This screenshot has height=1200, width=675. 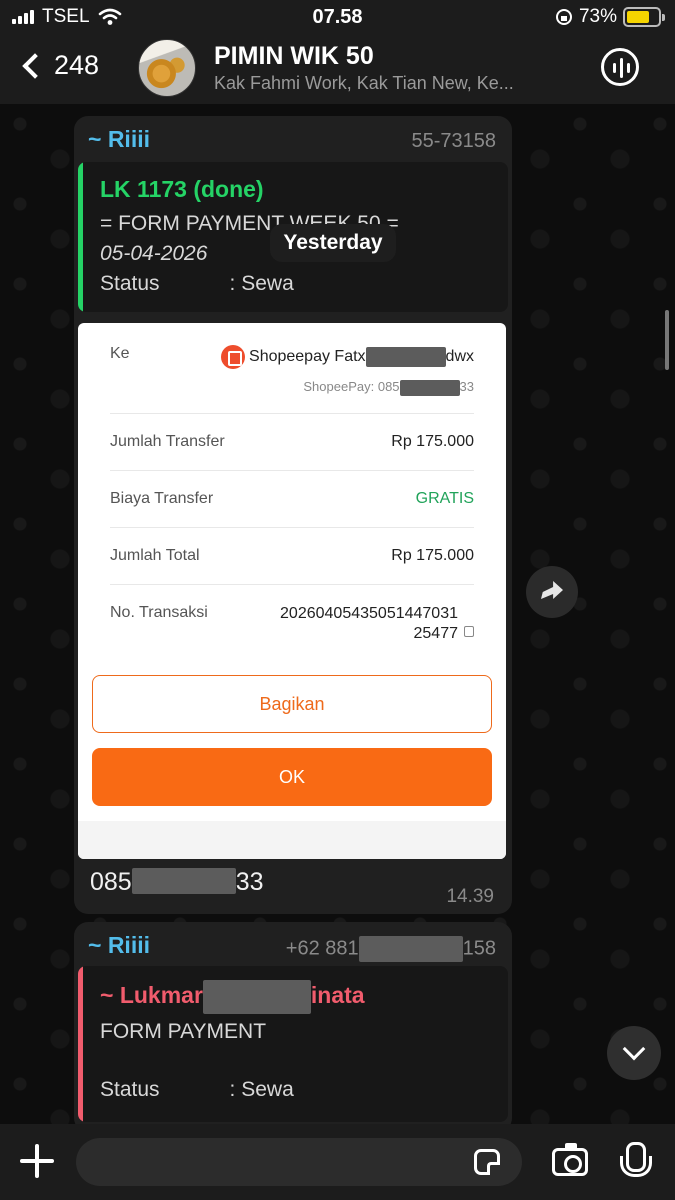 I want to click on receipt-footer: Bagikan OK, so click(x=292, y=760).